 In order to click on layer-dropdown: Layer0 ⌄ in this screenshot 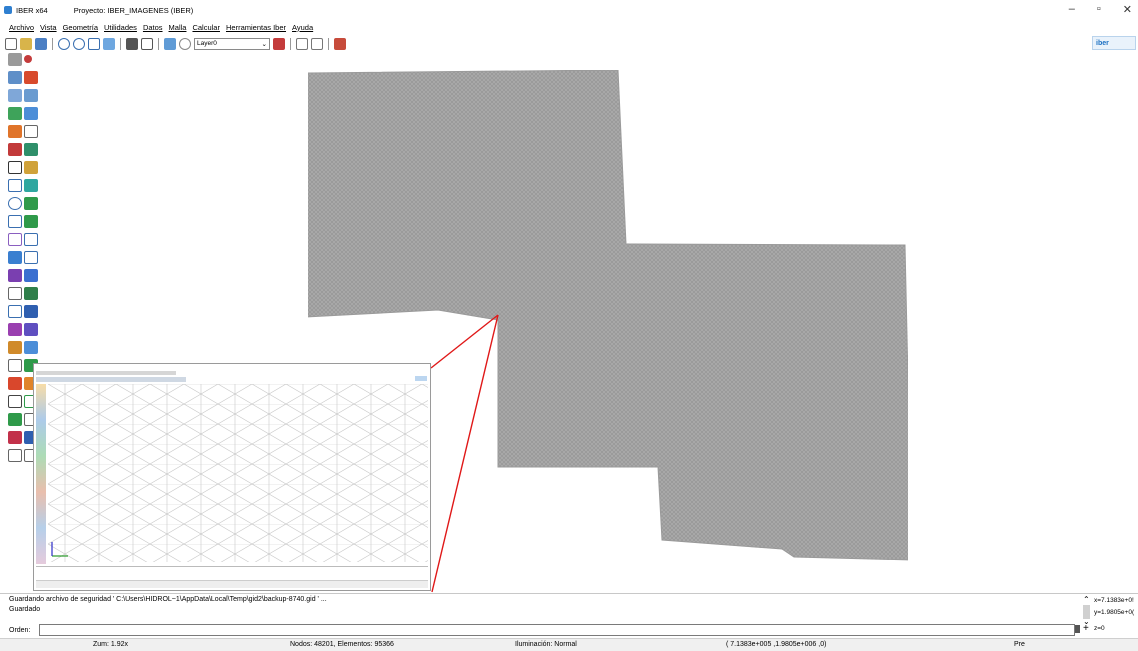, I will do `click(232, 43)`.